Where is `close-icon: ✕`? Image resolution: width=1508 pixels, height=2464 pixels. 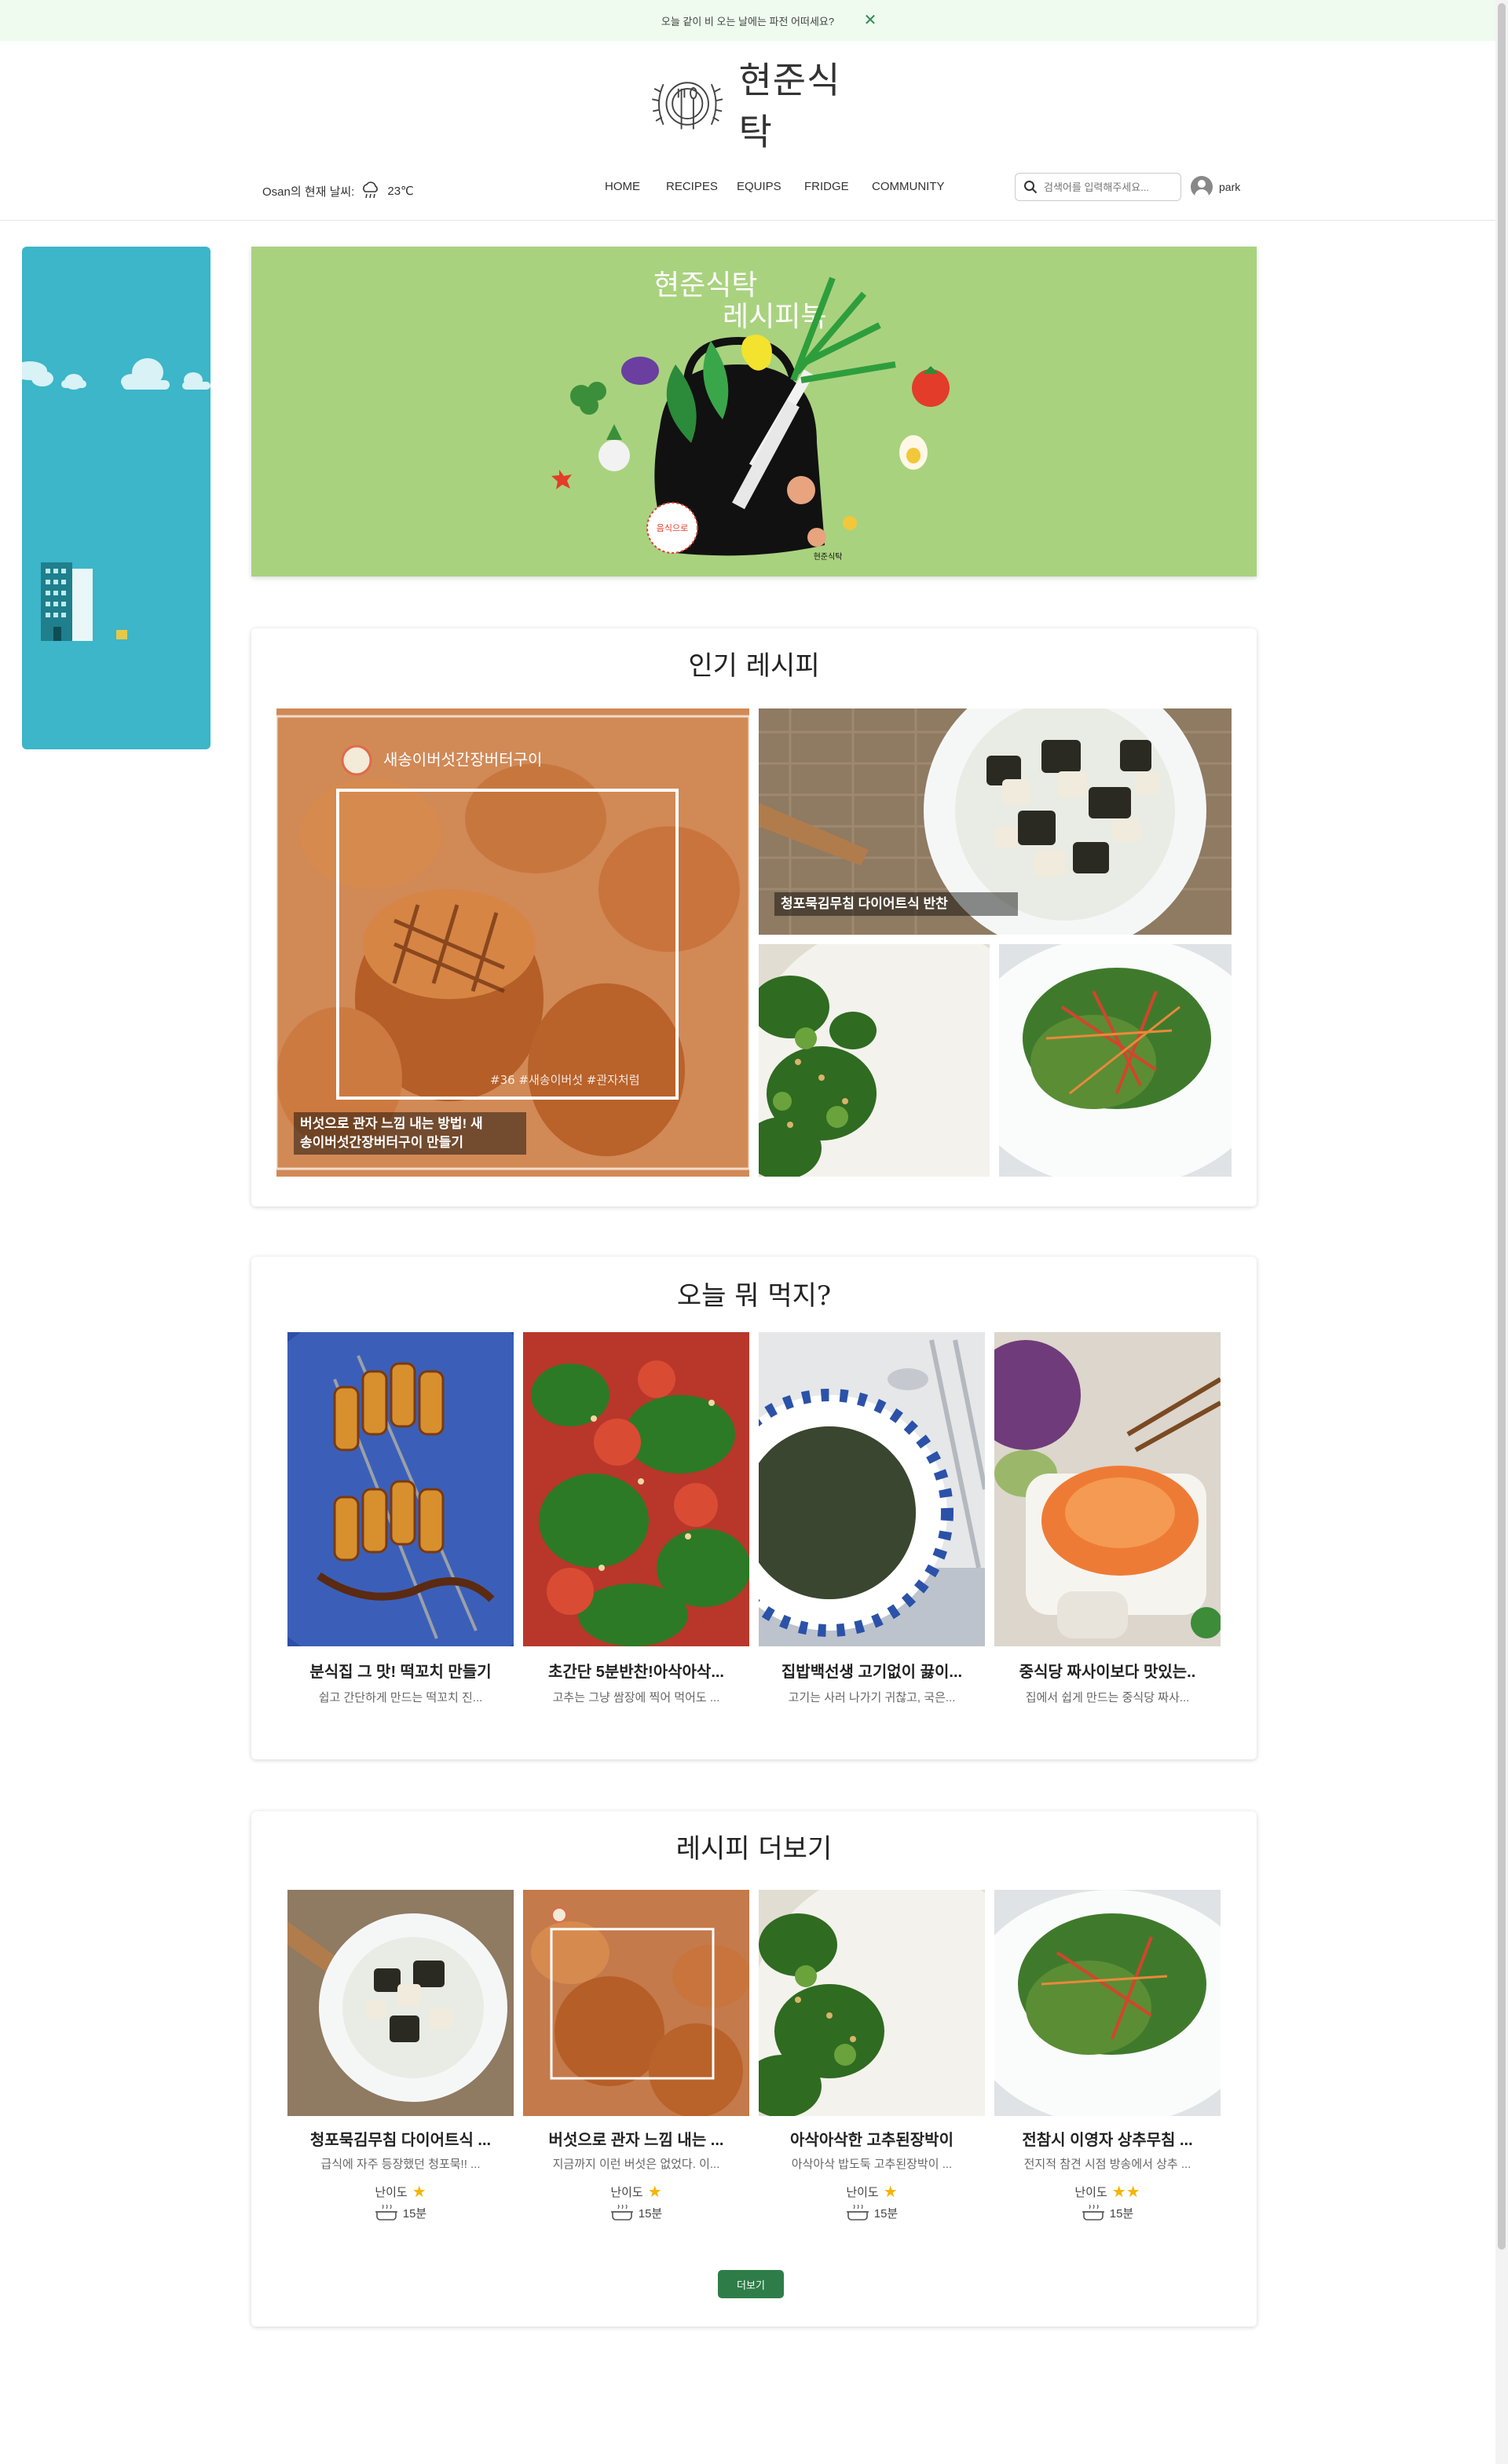 close-icon: ✕ is located at coordinates (870, 20).